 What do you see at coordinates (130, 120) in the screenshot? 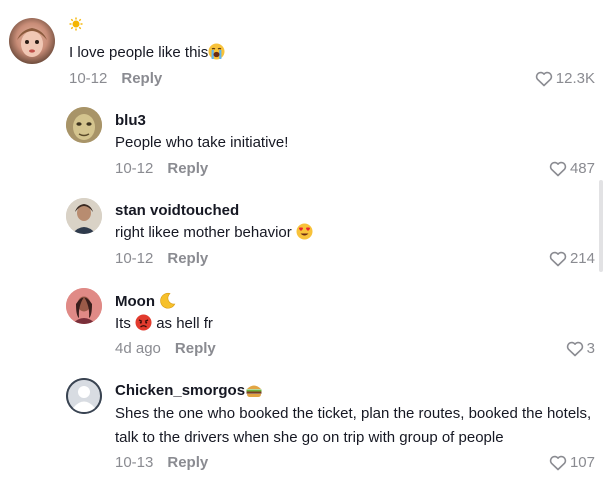
I see `comment-username: blu3` at bounding box center [130, 120].